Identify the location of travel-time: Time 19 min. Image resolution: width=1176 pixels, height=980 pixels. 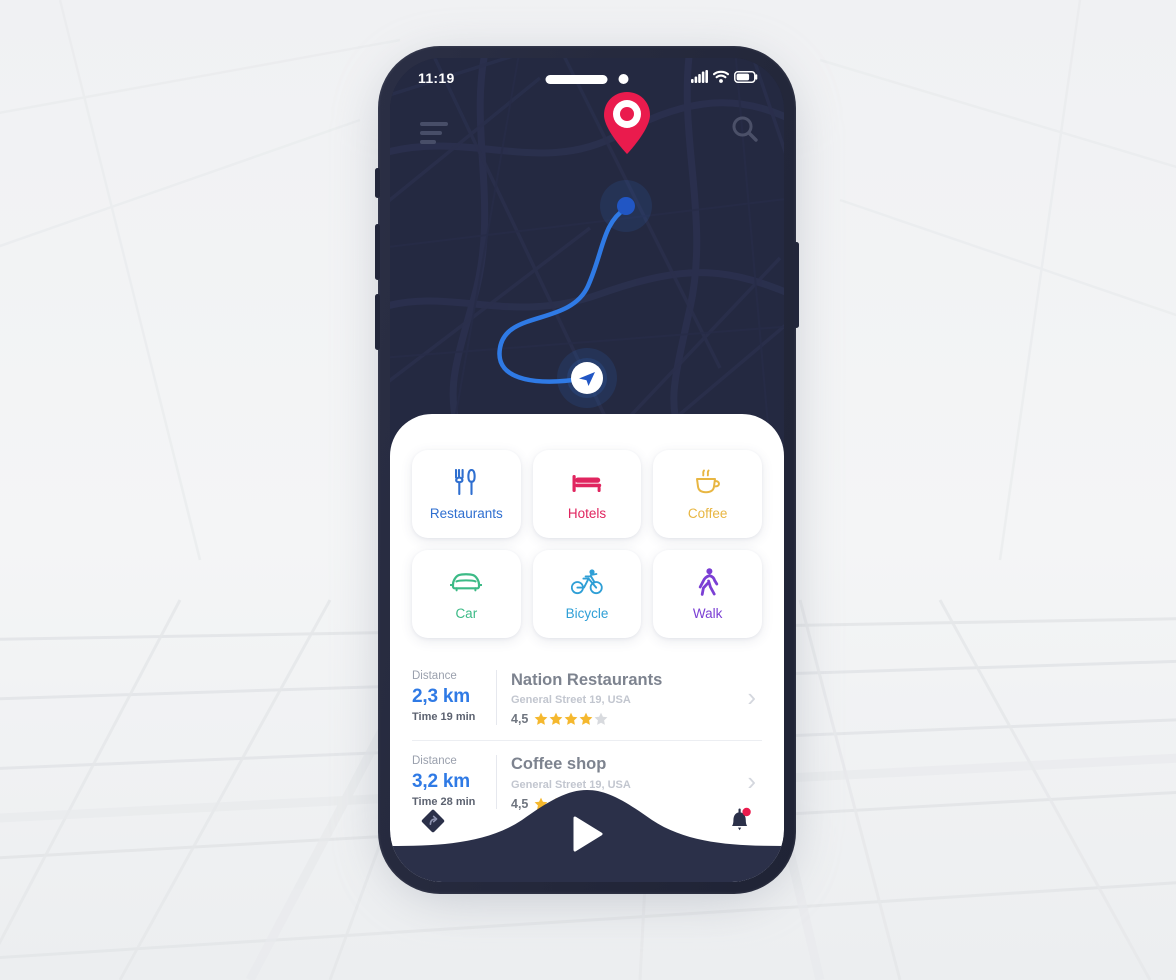
(444, 717).